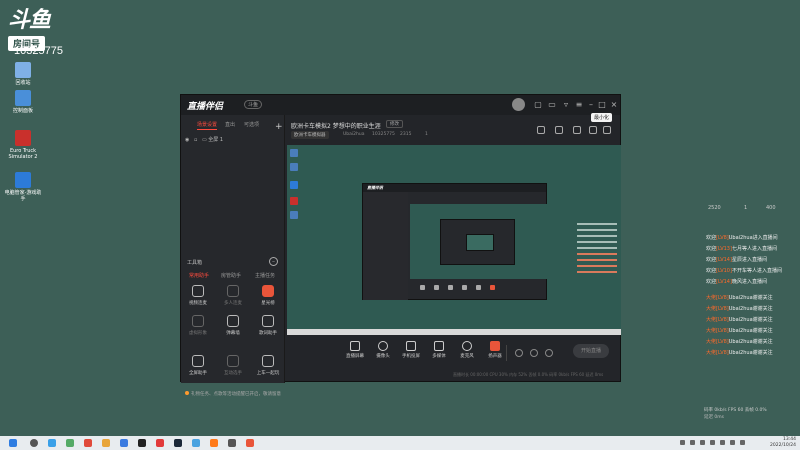 The image size is (800, 450). Describe the element at coordinates (251, 124) in the screenshot. I see `tab-options: 可选项` at that location.